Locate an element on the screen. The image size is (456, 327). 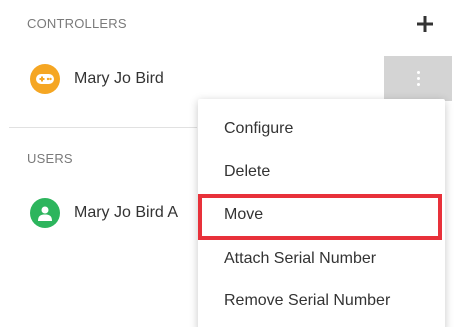
section-divider is located at coordinates (103, 127).